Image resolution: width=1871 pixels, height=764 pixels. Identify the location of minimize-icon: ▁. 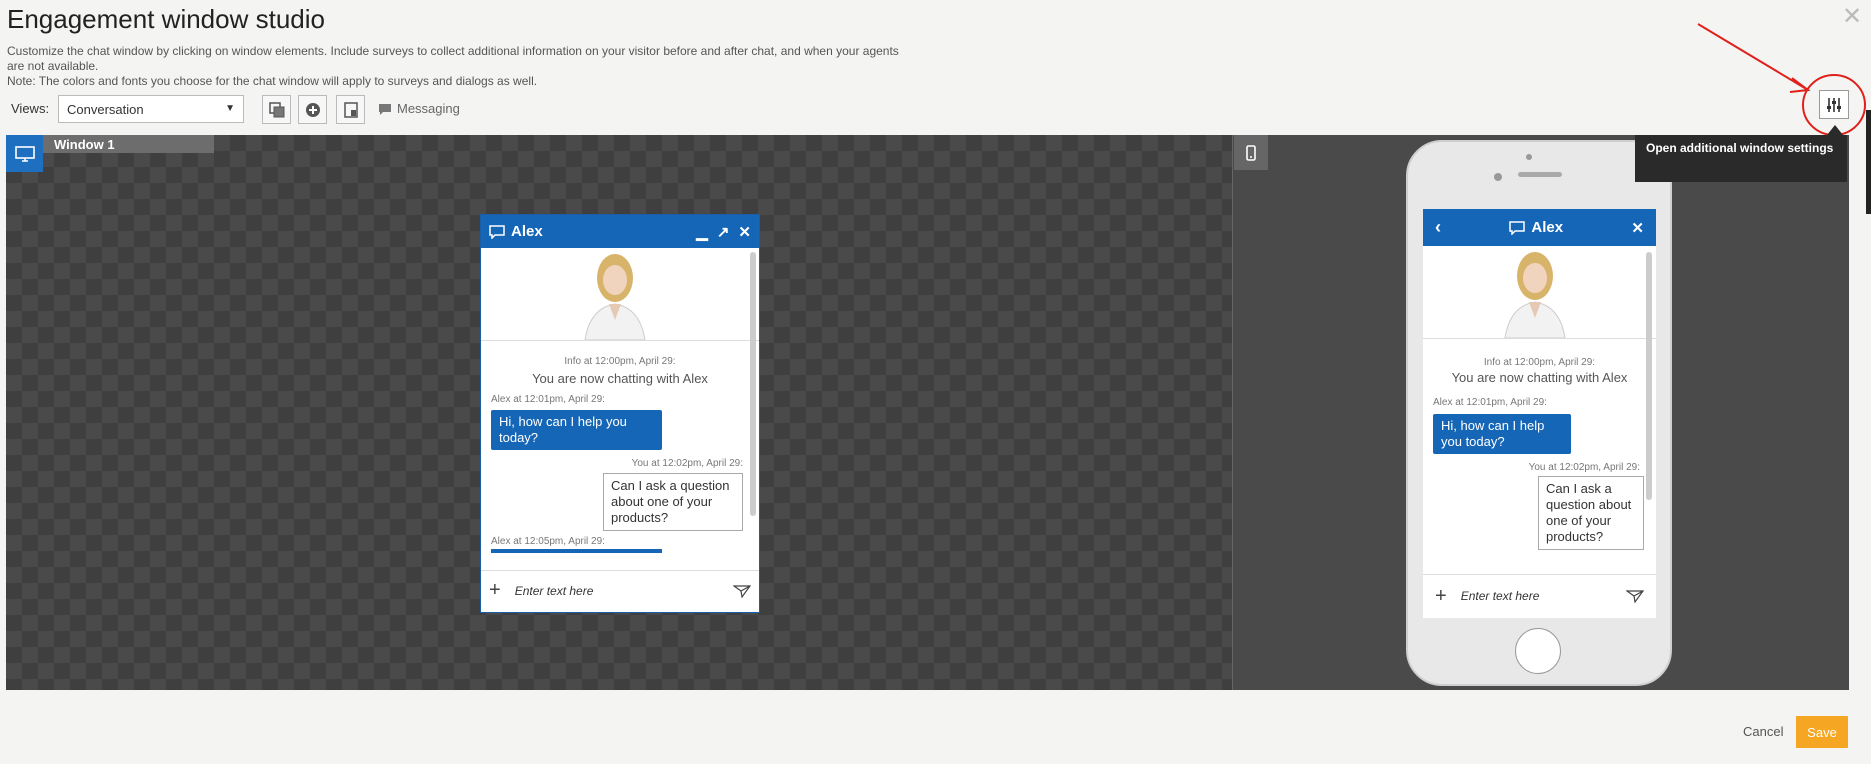
(702, 232).